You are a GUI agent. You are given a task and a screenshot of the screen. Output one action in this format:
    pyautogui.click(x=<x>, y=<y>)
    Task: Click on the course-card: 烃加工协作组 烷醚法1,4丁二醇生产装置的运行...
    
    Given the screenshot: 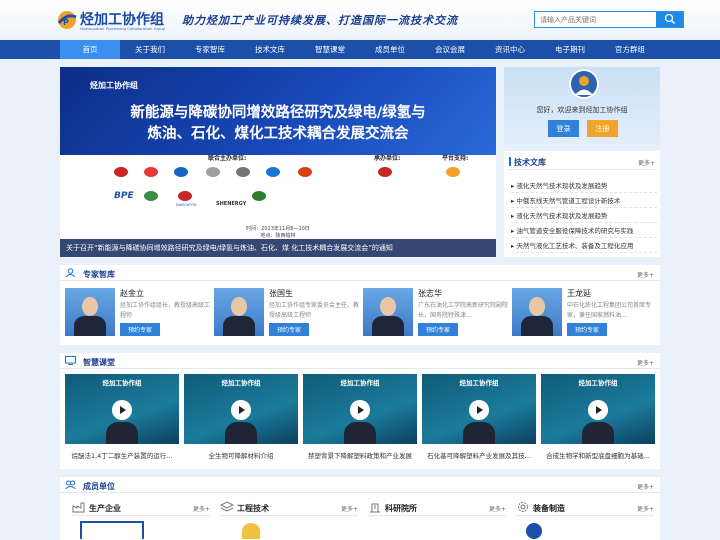 What is the action you would take?
    pyautogui.click(x=122, y=418)
    